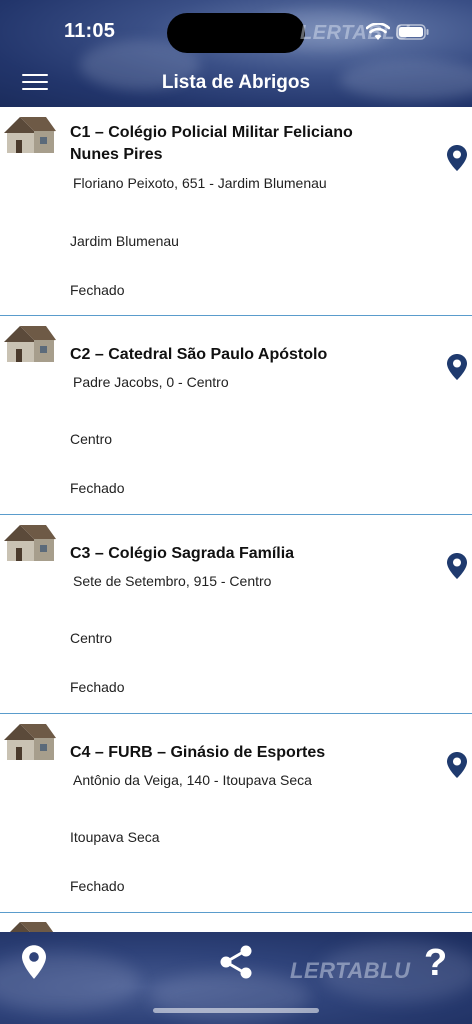 Image resolution: width=472 pixels, height=1024 pixels. Describe the element at coordinates (198, 752) in the screenshot. I see `shelter-title: C4 – FURB – Ginásio de Esportes` at that location.